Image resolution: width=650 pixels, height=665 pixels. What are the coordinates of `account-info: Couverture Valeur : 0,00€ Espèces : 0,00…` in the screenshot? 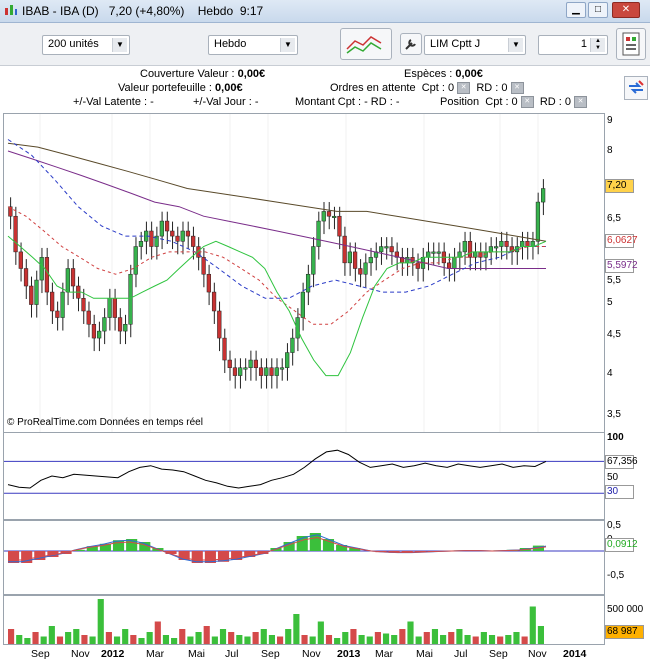 It's located at (325, 89).